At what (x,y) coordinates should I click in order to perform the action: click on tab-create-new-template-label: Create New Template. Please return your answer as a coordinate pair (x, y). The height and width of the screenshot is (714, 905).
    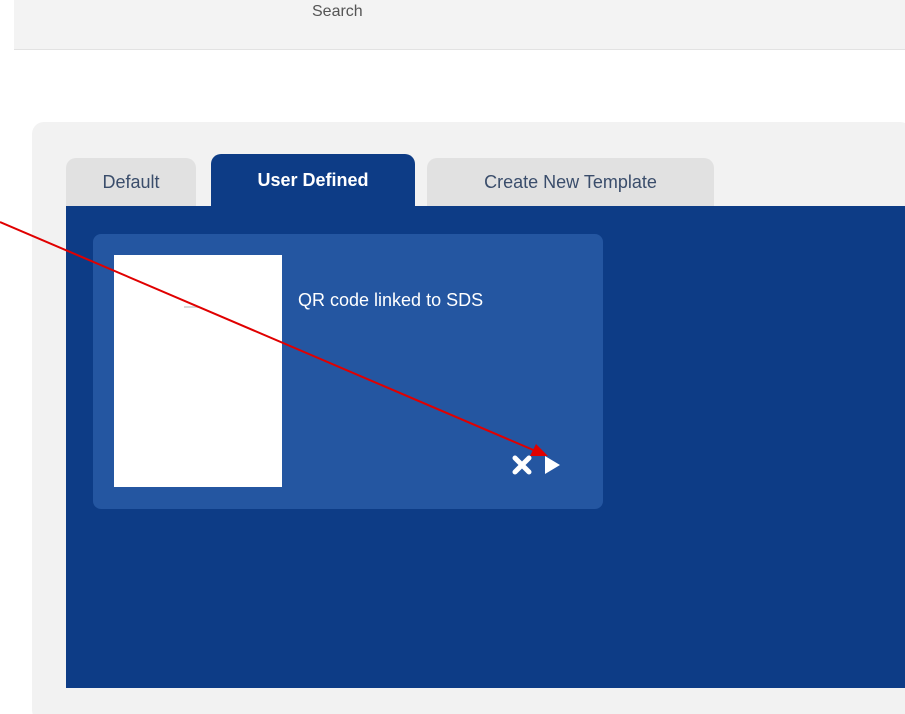
    Looking at the image, I should click on (570, 182).